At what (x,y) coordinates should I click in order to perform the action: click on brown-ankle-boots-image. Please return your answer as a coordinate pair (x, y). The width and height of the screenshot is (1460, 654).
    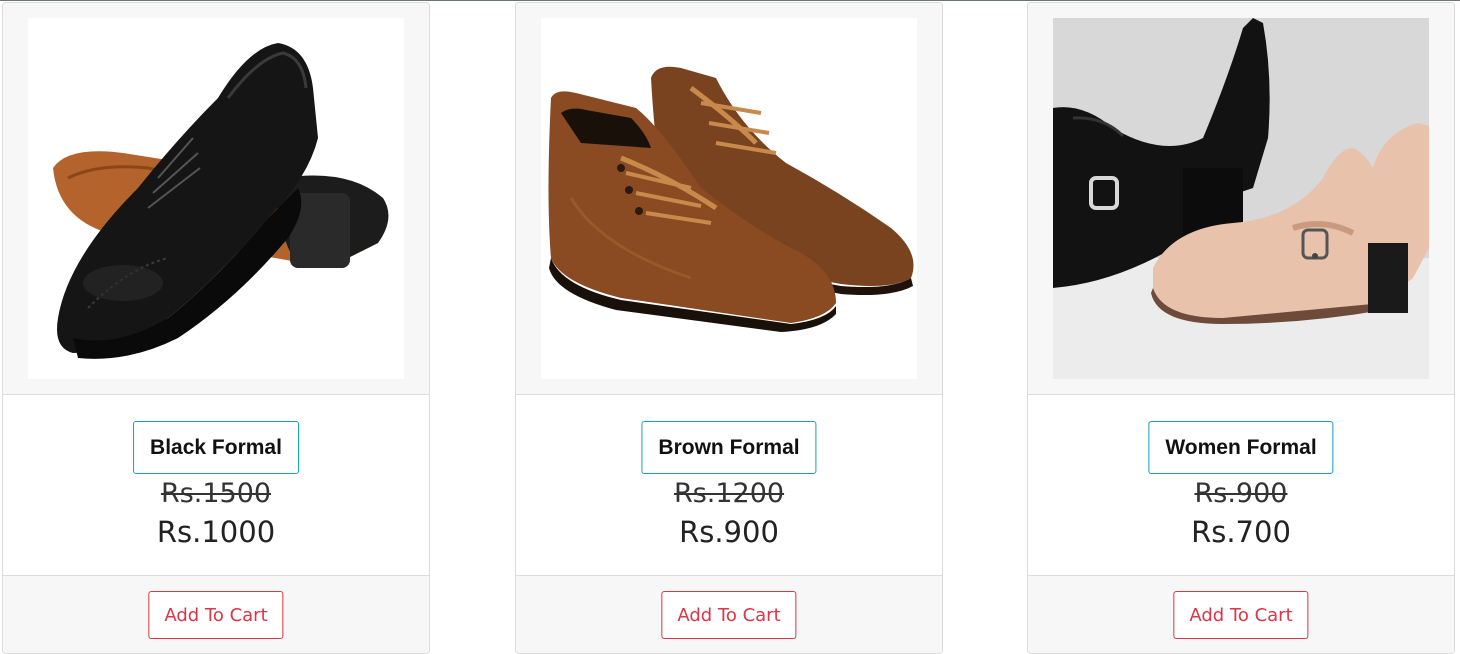
    Looking at the image, I should click on (729, 198).